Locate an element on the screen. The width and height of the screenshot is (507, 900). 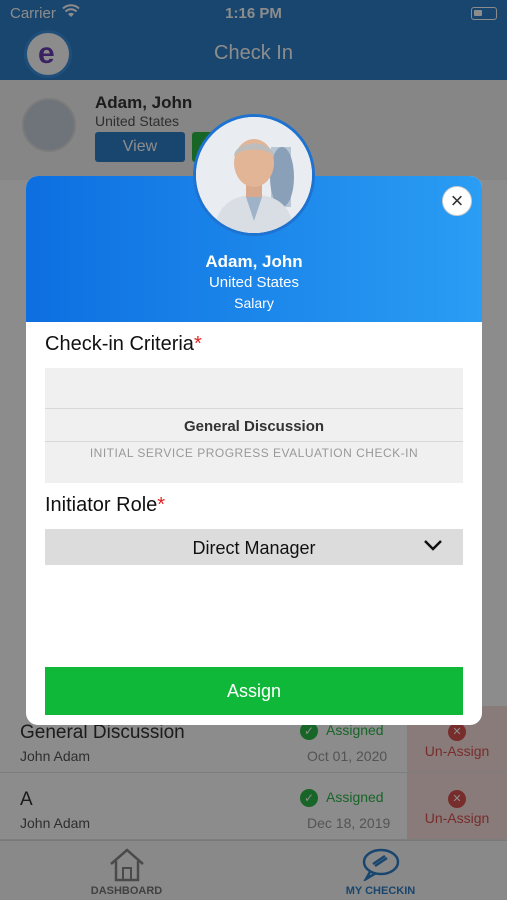
modal-pay-type: Salary is located at coordinates (254, 303).